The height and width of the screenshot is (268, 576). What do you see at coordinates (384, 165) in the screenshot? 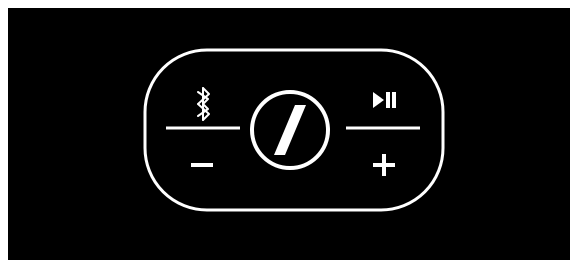
I see `plus-icon` at bounding box center [384, 165].